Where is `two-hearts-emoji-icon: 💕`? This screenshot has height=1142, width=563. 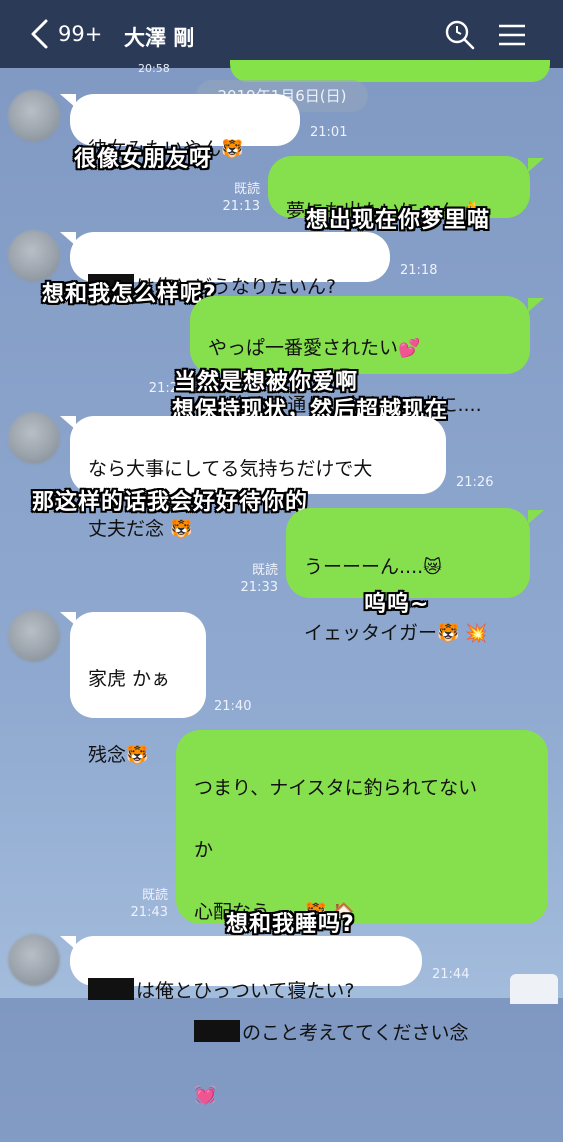
two-hearts-emoji-icon: 💕 is located at coordinates (409, 348).